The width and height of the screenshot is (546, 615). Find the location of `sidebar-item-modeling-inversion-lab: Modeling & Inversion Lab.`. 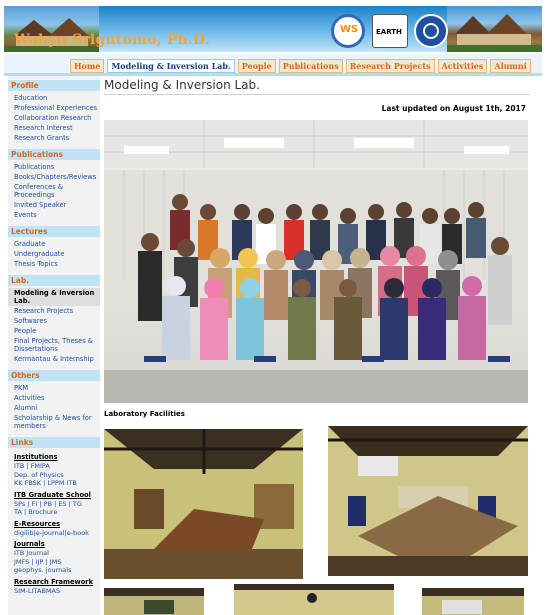

sidebar-item-modeling-inversion-lab: Modeling & Inversion Lab. is located at coordinates (54, 297).